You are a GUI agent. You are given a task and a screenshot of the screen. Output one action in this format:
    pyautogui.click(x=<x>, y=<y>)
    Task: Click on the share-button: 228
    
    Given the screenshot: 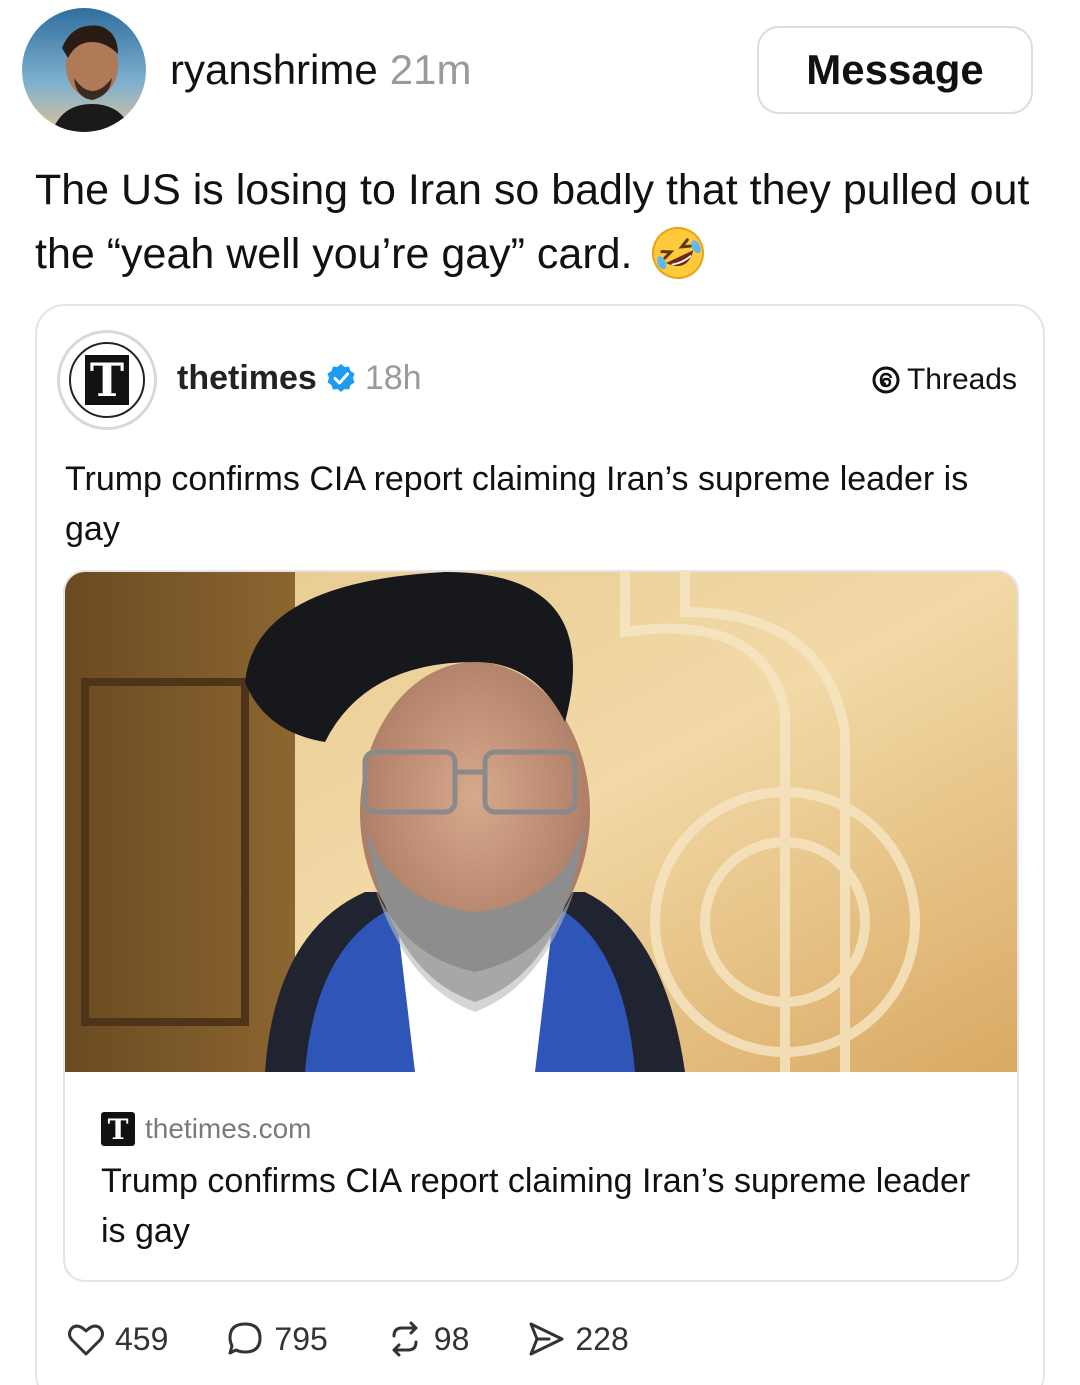 What is the action you would take?
    pyautogui.click(x=577, y=1339)
    